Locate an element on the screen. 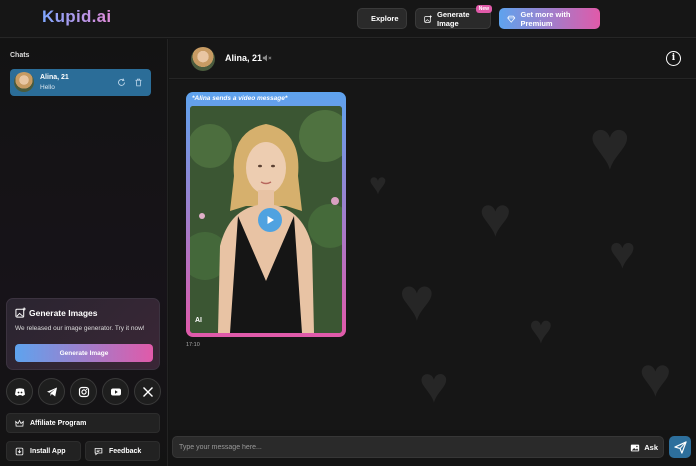 This screenshot has height=466, width=696. explore-button: Explore is located at coordinates (382, 18).